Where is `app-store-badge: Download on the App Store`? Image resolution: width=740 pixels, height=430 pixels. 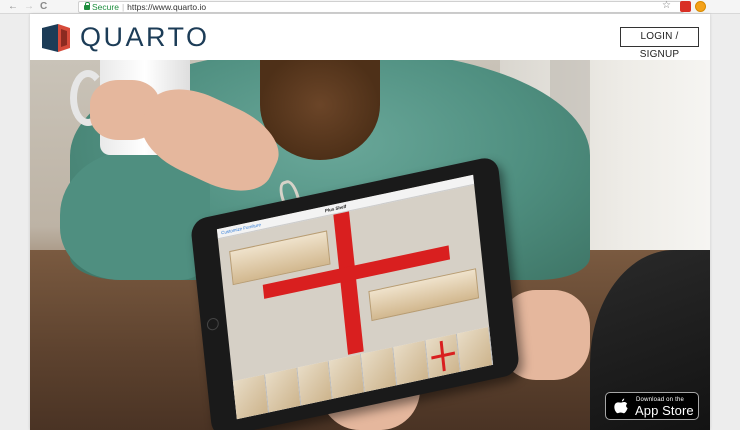
app-store-badge: Download on the App Store is located at coordinates (652, 406).